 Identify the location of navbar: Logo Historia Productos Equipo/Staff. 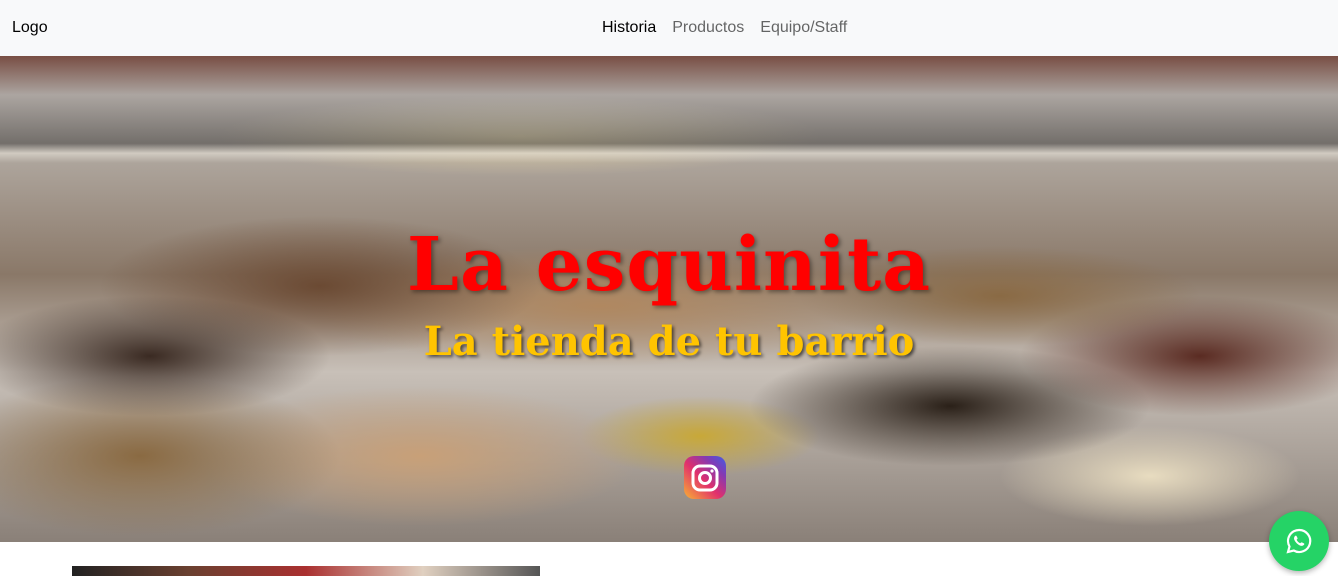
(669, 28).